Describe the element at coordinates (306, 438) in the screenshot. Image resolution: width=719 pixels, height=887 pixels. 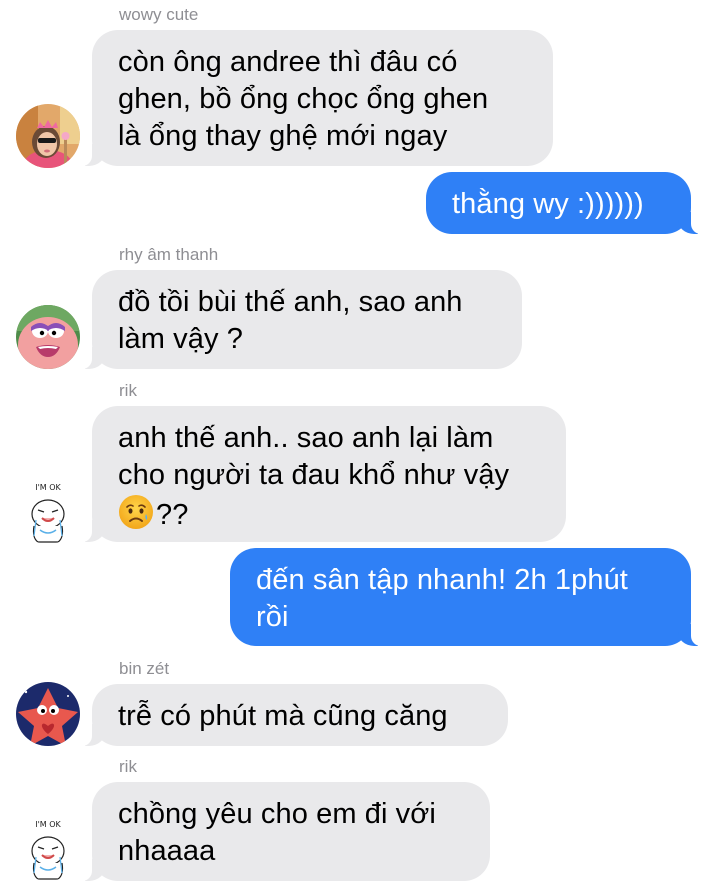
I see `message-text-line: anh thế anh.. sao anh lại làm` at that location.